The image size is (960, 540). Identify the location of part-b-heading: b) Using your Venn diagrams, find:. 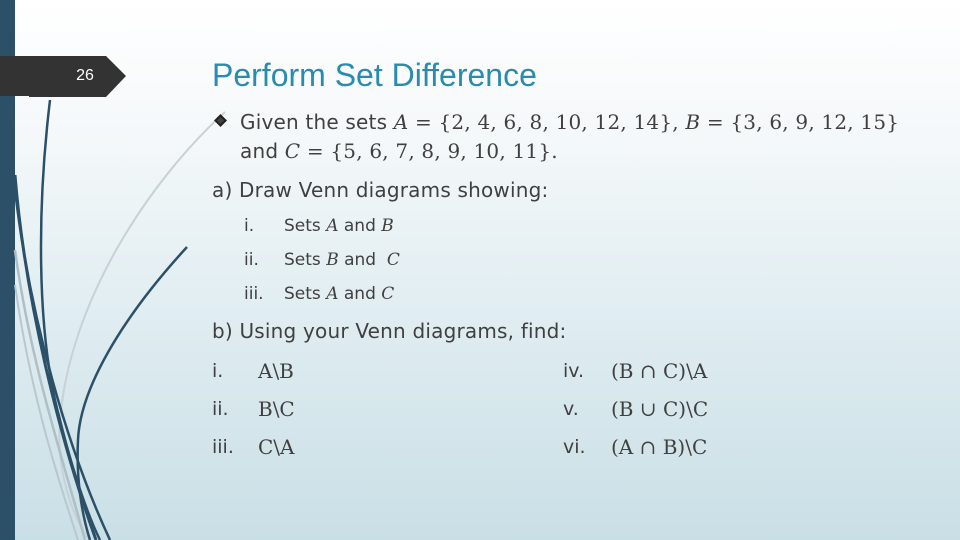
(389, 331).